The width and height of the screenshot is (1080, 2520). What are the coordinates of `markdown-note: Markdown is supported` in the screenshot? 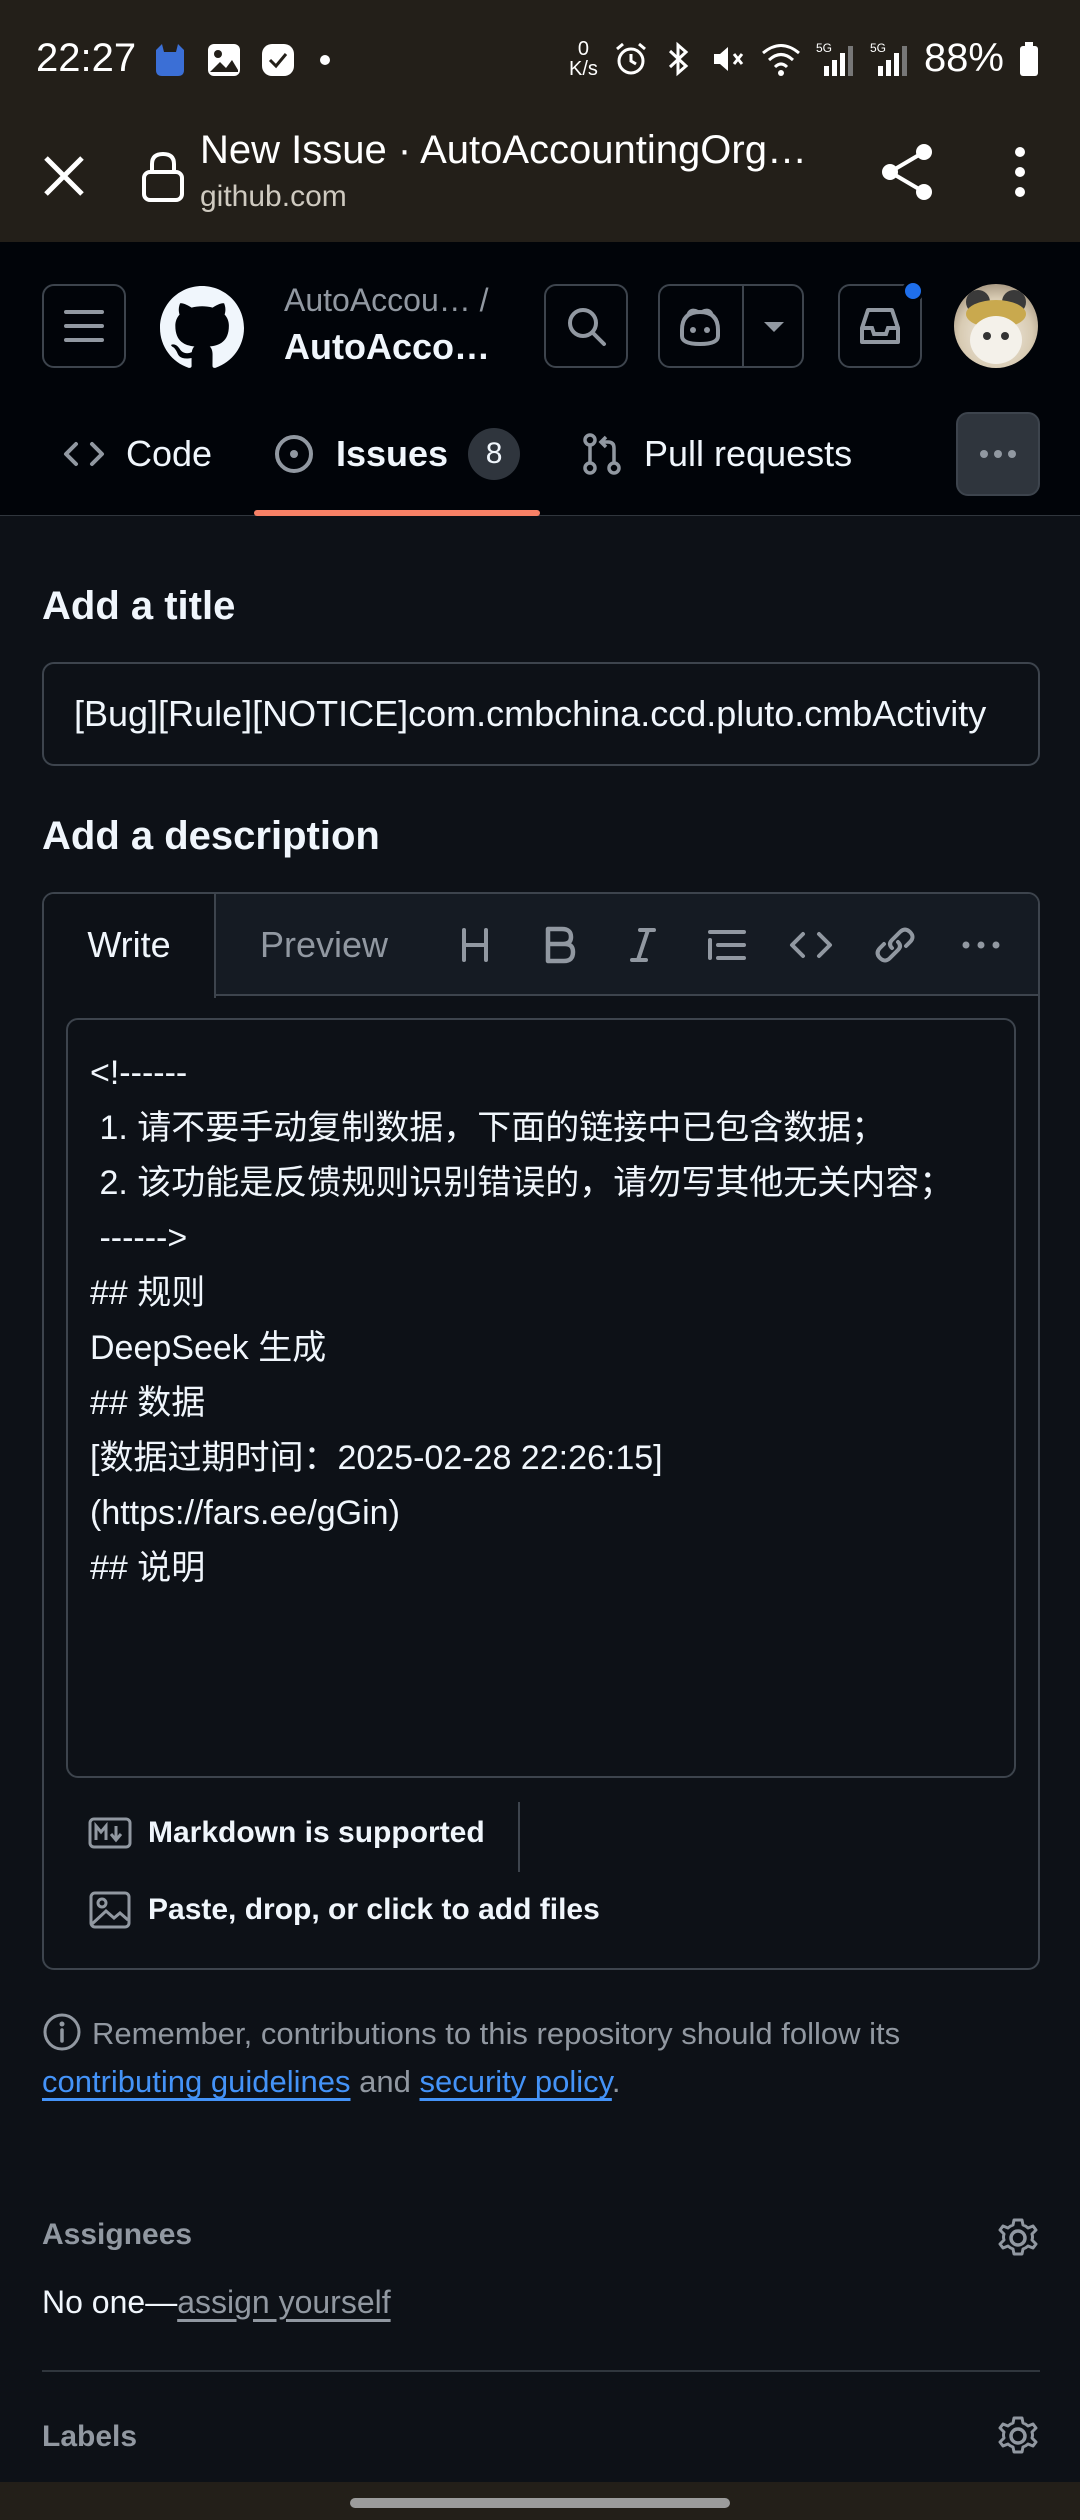 It's located at (286, 1833).